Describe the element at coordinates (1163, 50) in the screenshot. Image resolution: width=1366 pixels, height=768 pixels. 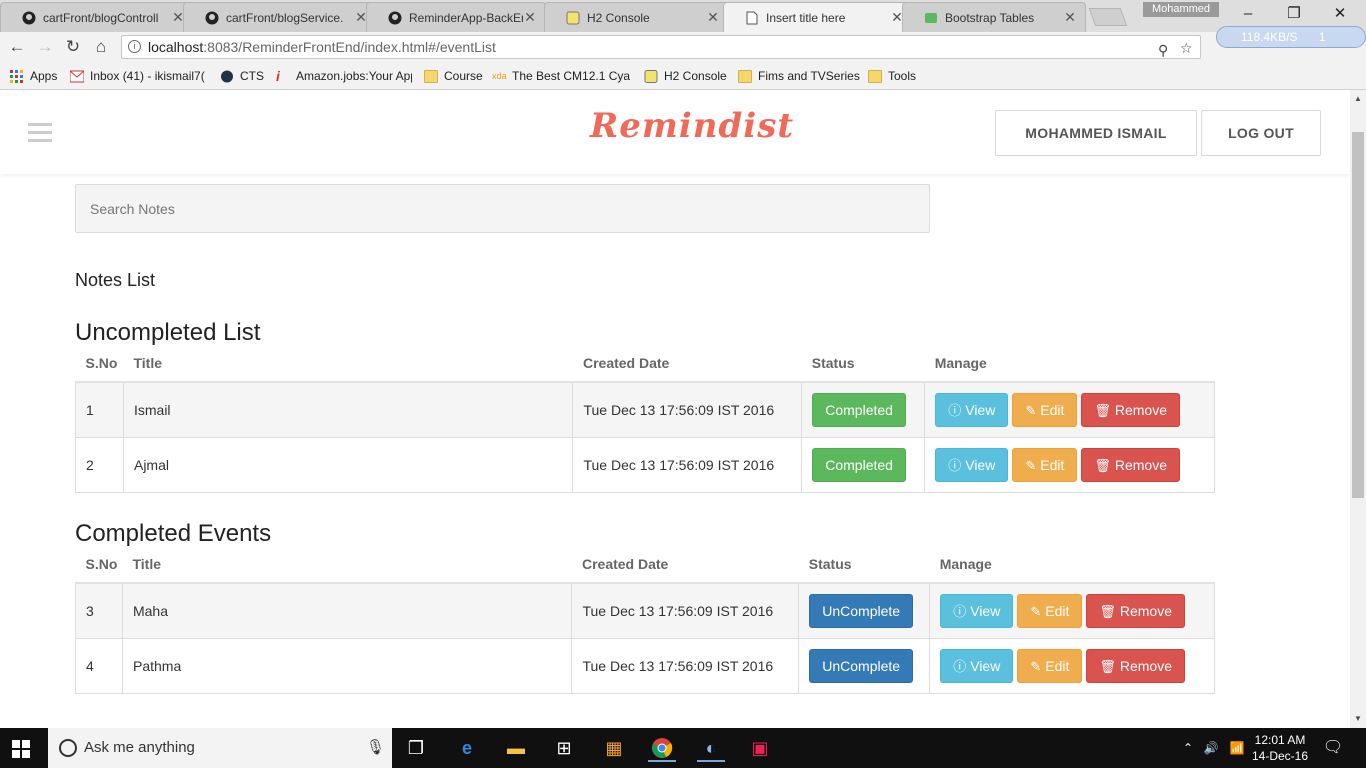
I see `key-icon: ⚲` at that location.